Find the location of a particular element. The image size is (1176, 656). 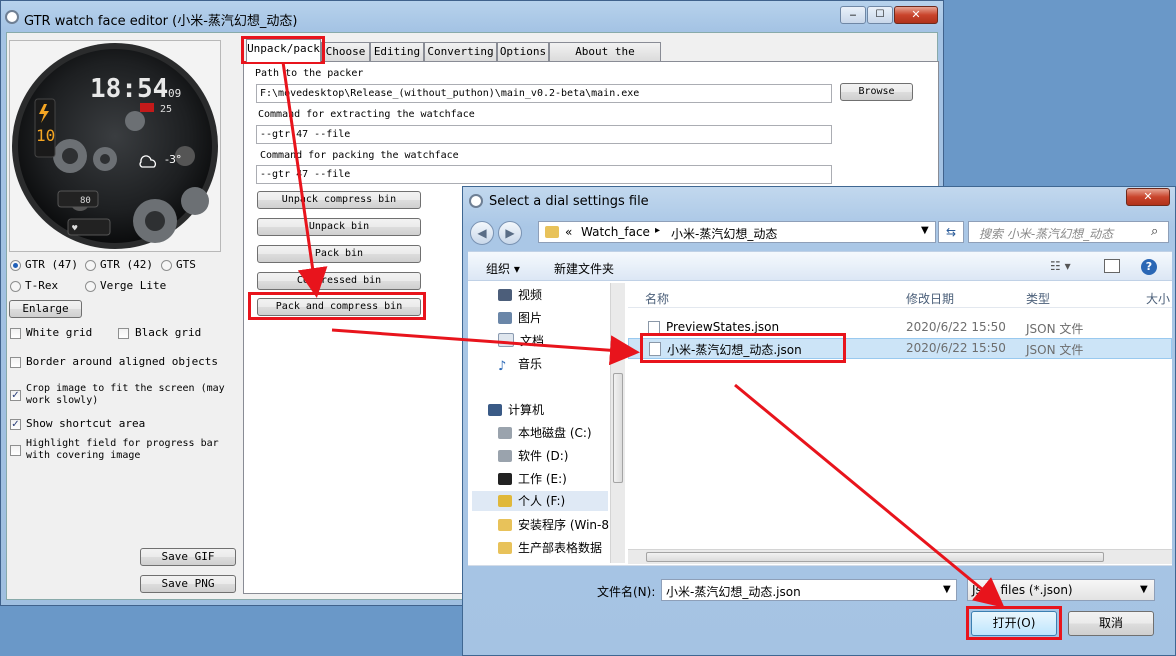

tab-unpack-pack: Unpack/pack is located at coordinates (283, 50).